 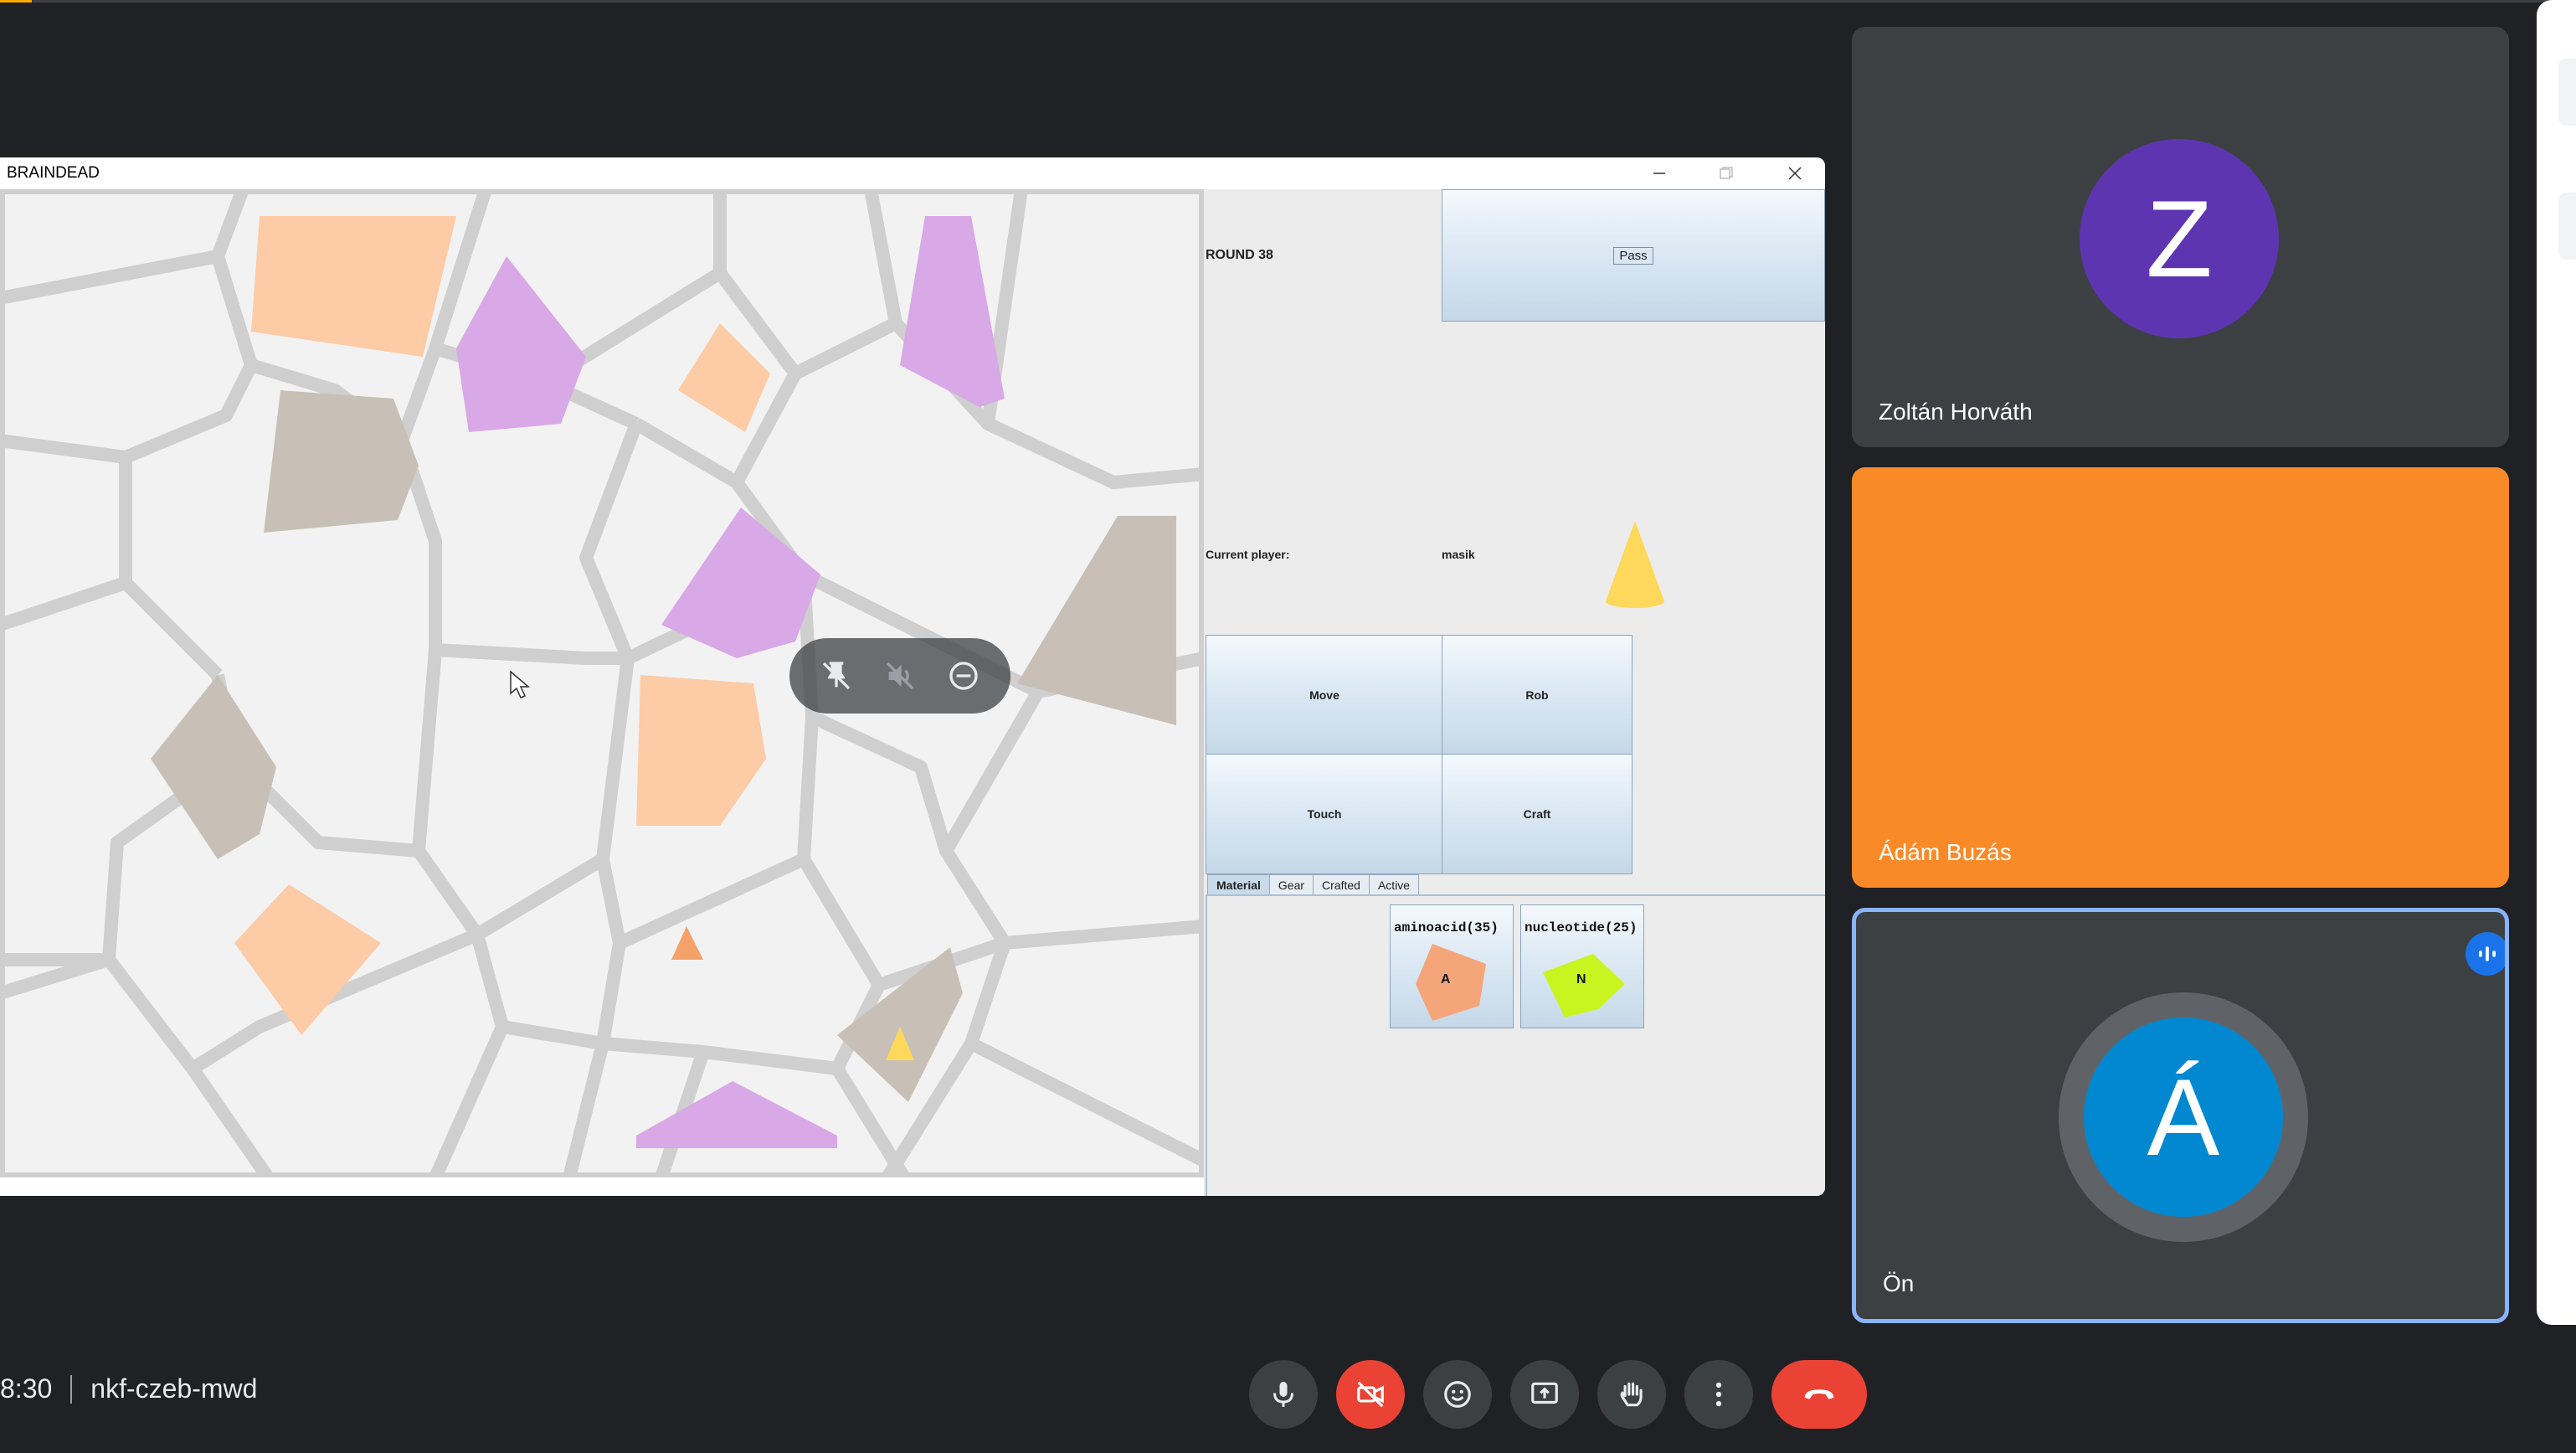 I want to click on maximize-icon, so click(x=1727, y=174).